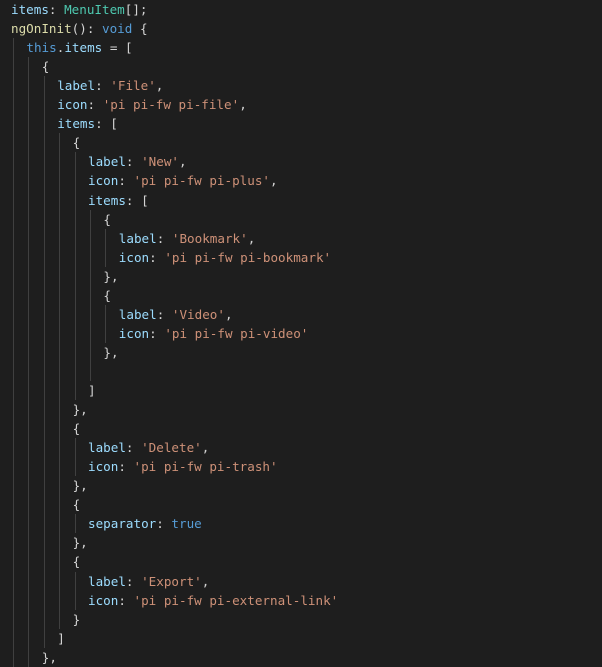 The height and width of the screenshot is (667, 602). I want to click on code-line: label: 'Video',, so click(176, 314).